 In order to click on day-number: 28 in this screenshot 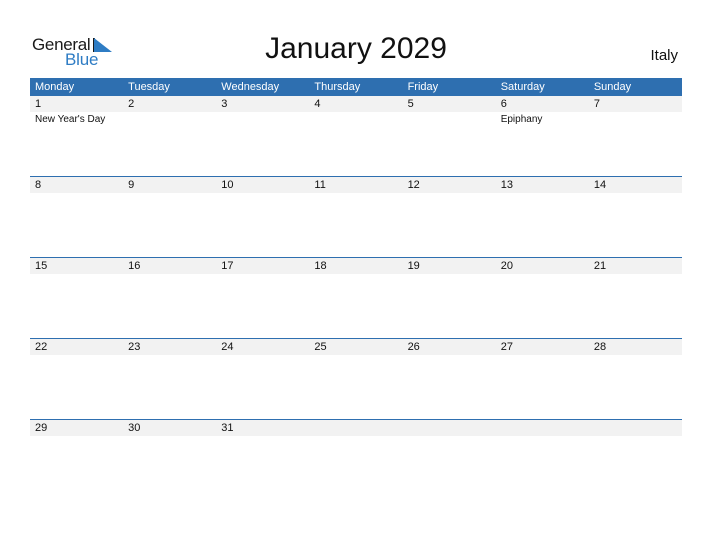, I will do `click(600, 347)`.